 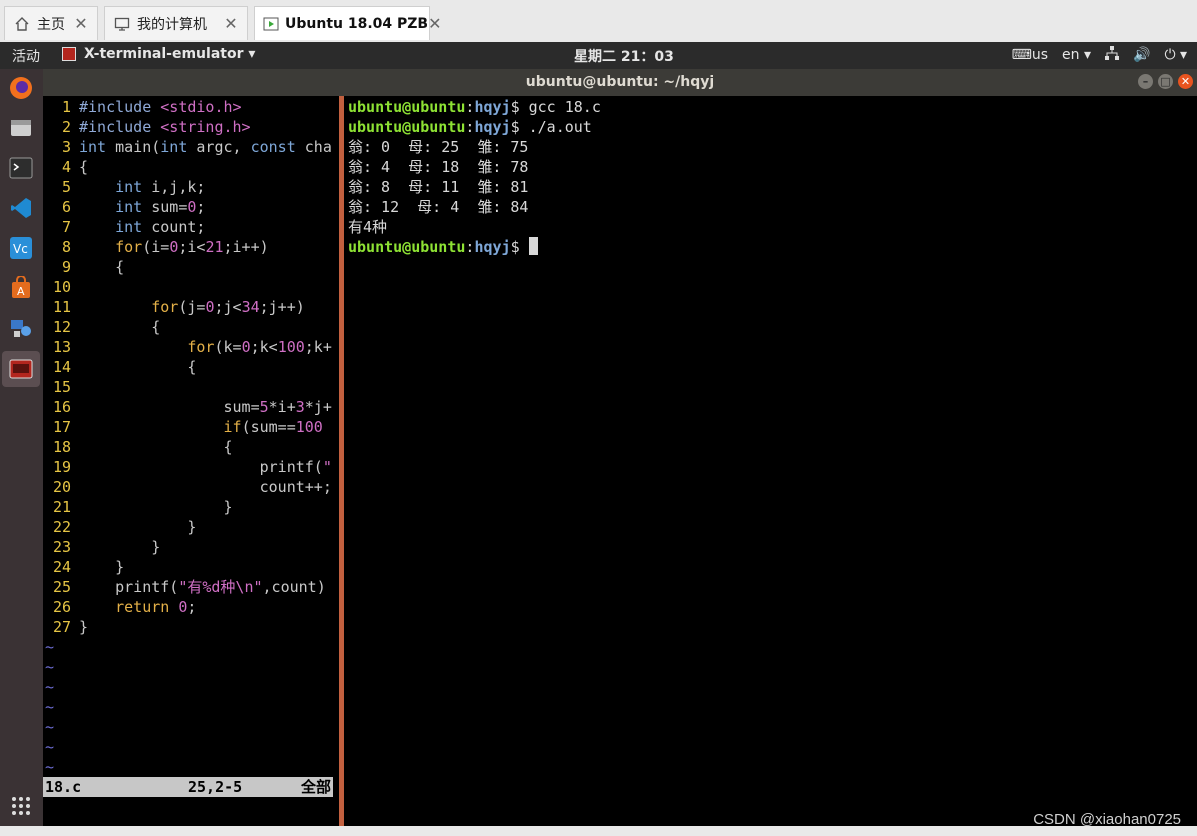 What do you see at coordinates (21, 291) in the screenshot?
I see `svg-text: A` at bounding box center [21, 291].